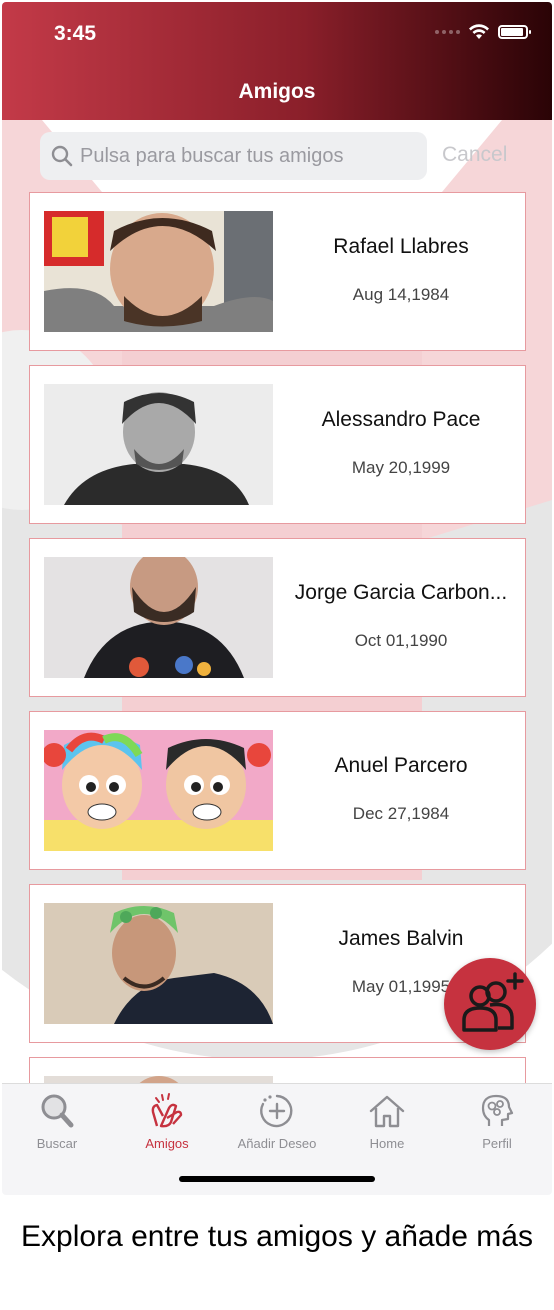 Image resolution: width=554 pixels, height=1310 pixels. I want to click on add-friend-icon, so click(493, 1002).